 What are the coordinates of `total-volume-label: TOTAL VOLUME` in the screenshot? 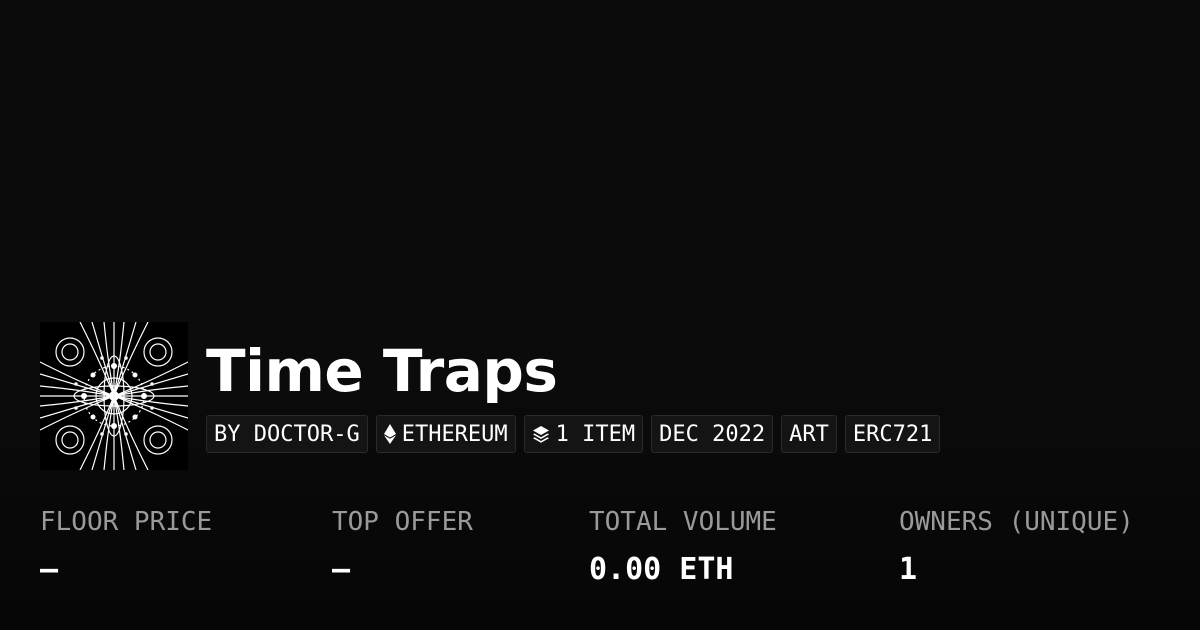 It's located at (683, 522).